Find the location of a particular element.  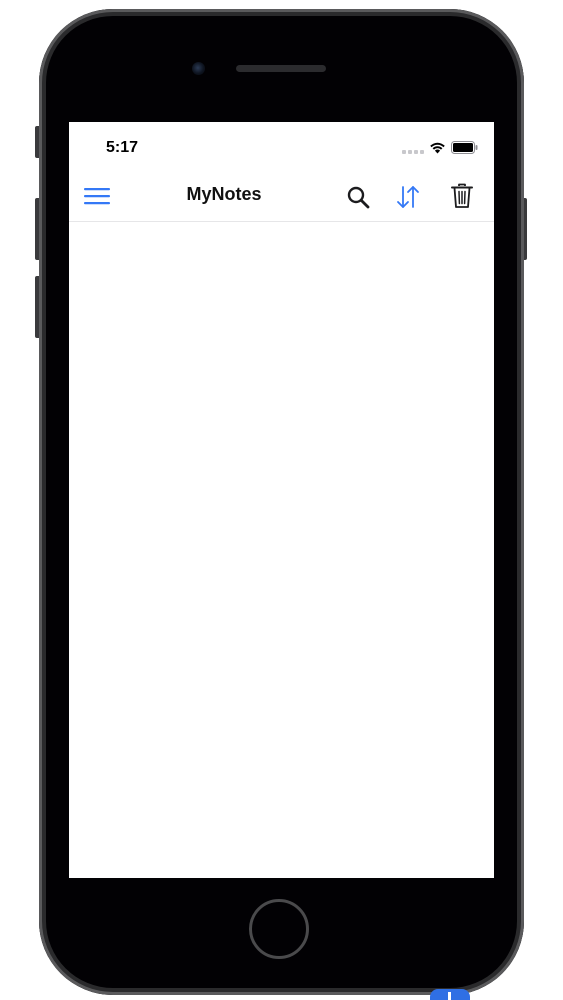

navigation-bar: MyNotes is located at coordinates (281, 196).